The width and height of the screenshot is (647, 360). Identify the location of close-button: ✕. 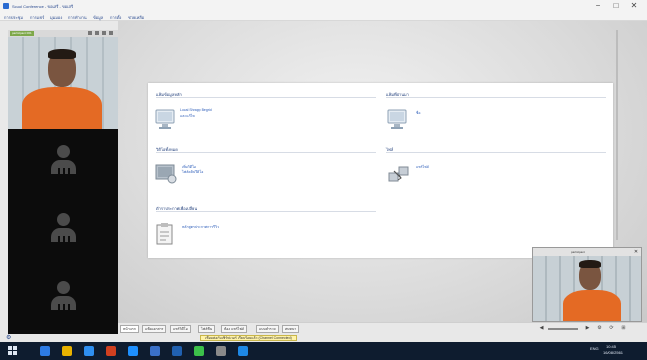
(634, 6).